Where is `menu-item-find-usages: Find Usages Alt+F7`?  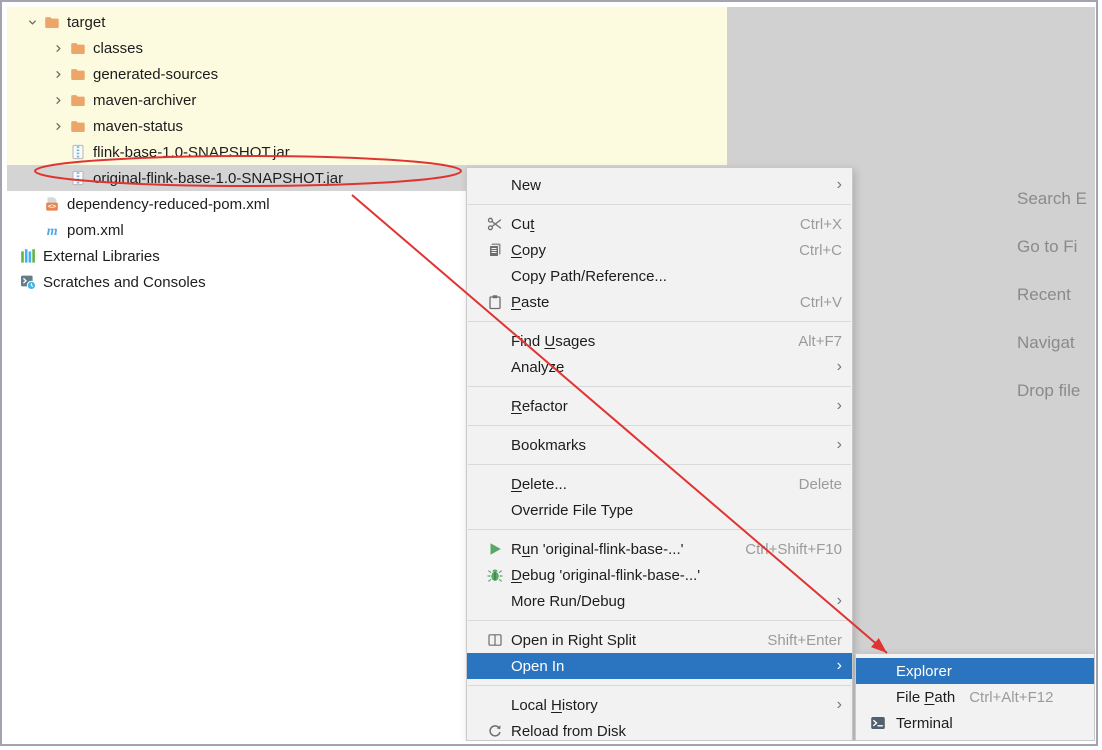
menu-item-find-usages: Find Usages Alt+F7 is located at coordinates (659, 341).